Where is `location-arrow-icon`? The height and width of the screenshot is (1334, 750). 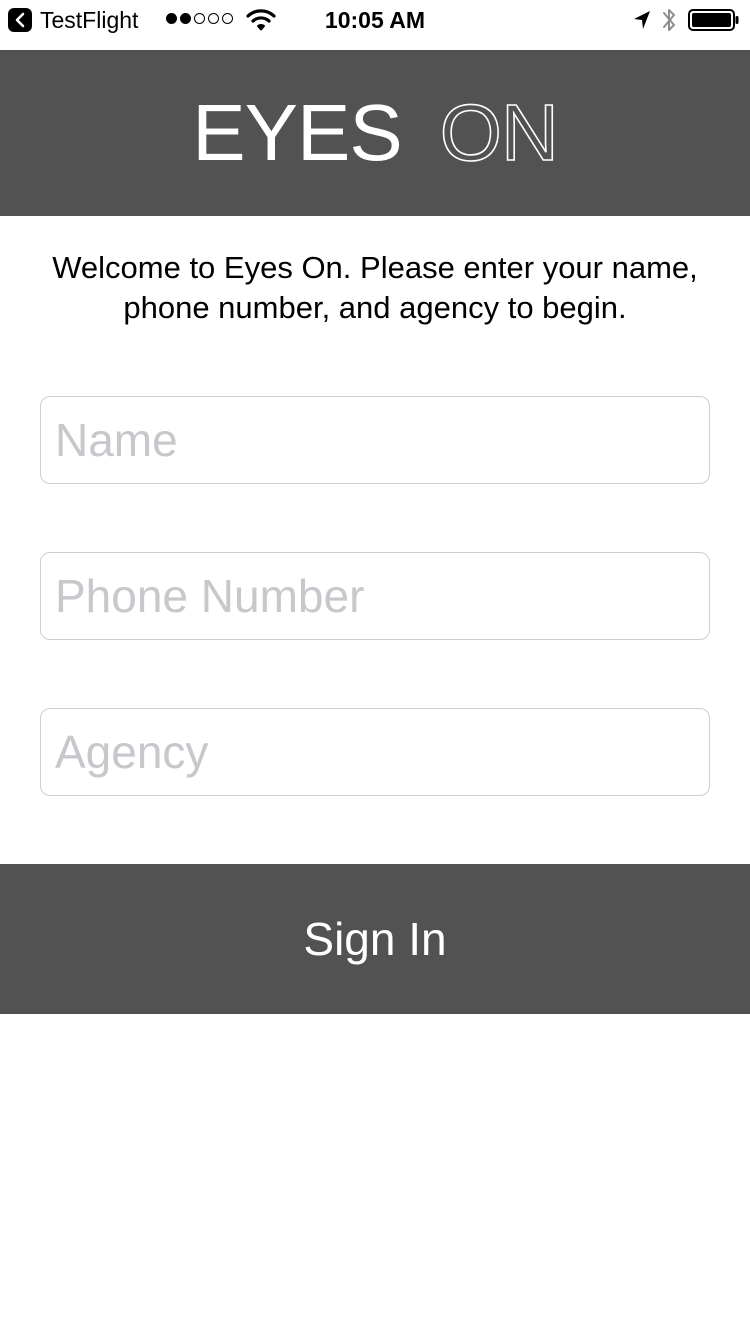
location-arrow-icon is located at coordinates (642, 23).